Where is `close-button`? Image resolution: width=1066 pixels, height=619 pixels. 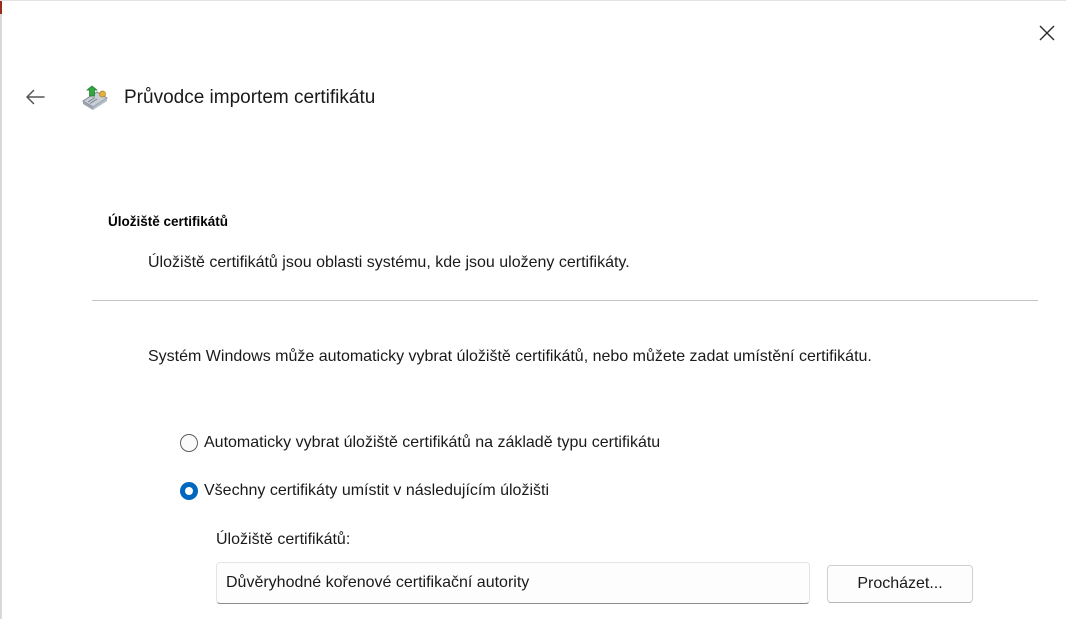
close-button is located at coordinates (1047, 33).